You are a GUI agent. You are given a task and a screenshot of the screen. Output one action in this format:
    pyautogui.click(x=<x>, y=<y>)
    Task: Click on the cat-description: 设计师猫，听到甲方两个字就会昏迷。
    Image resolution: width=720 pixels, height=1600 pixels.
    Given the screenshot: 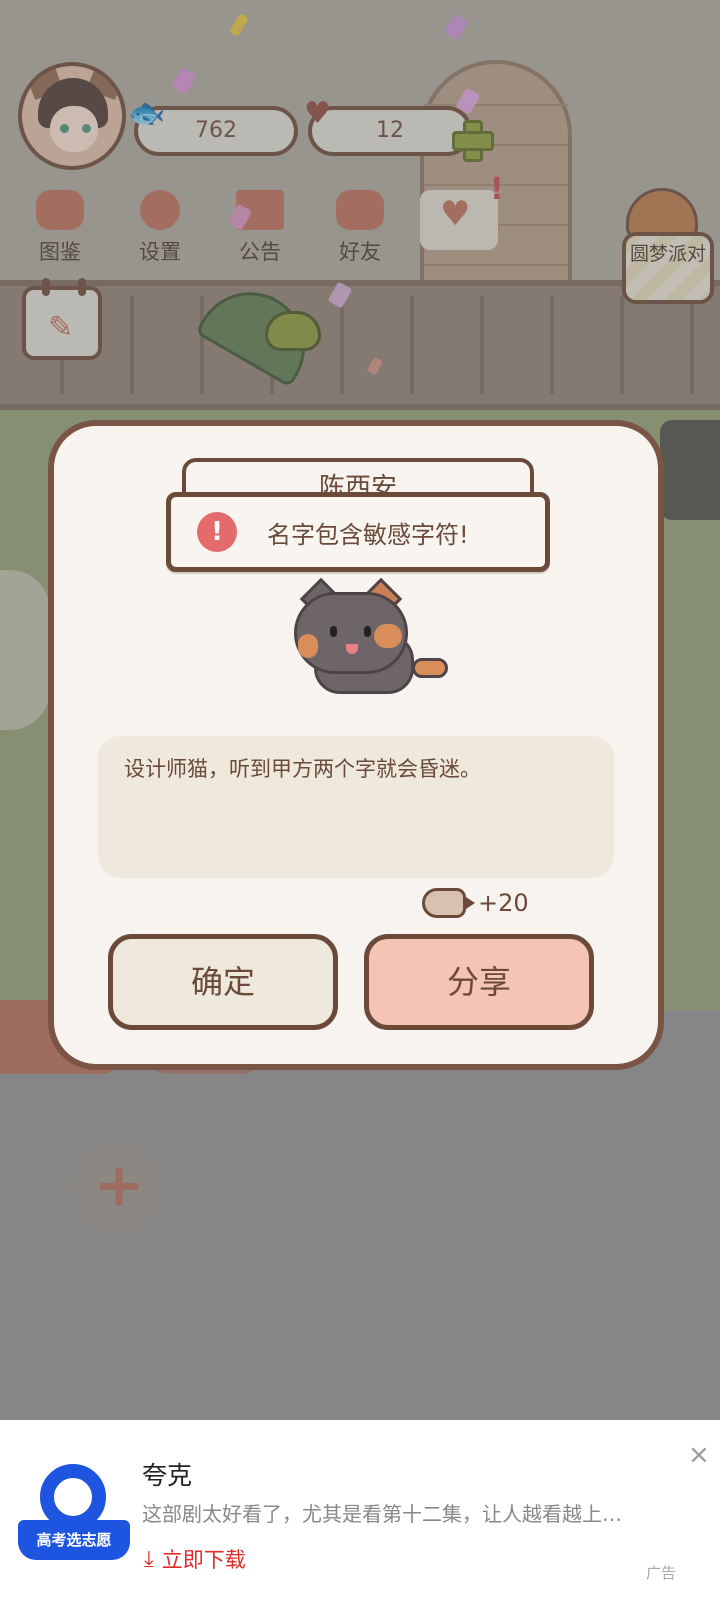 What is the action you would take?
    pyautogui.click(x=302, y=769)
    